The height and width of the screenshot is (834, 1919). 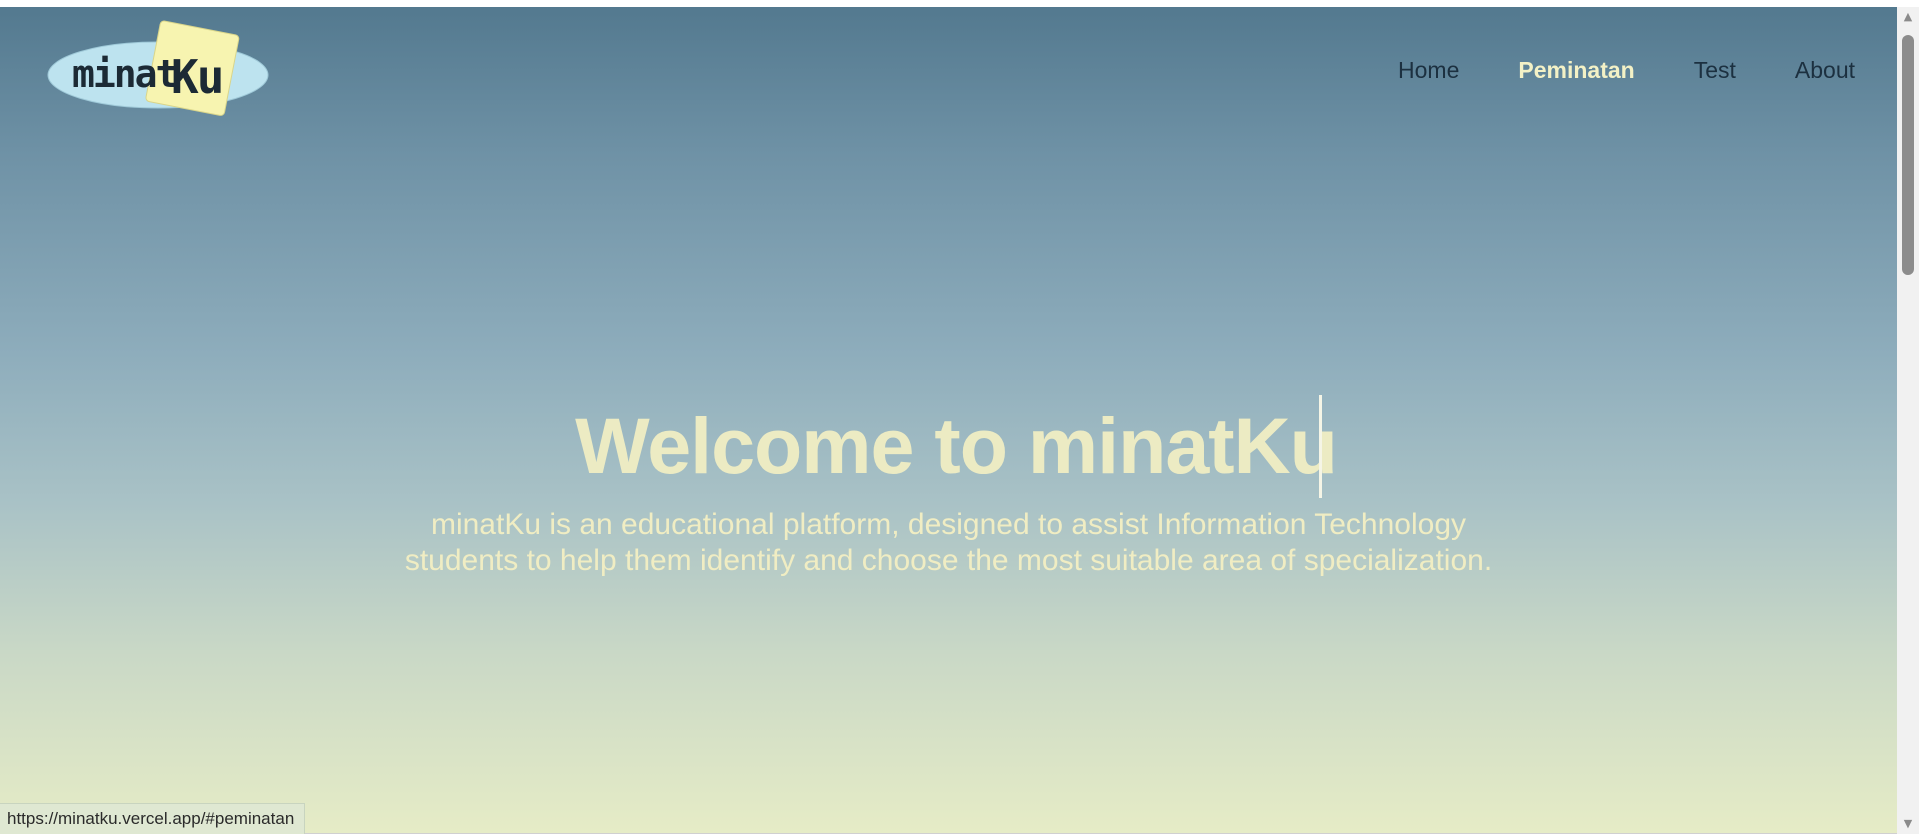 I want to click on logo-graphic: minat Ku, so click(x=158, y=68).